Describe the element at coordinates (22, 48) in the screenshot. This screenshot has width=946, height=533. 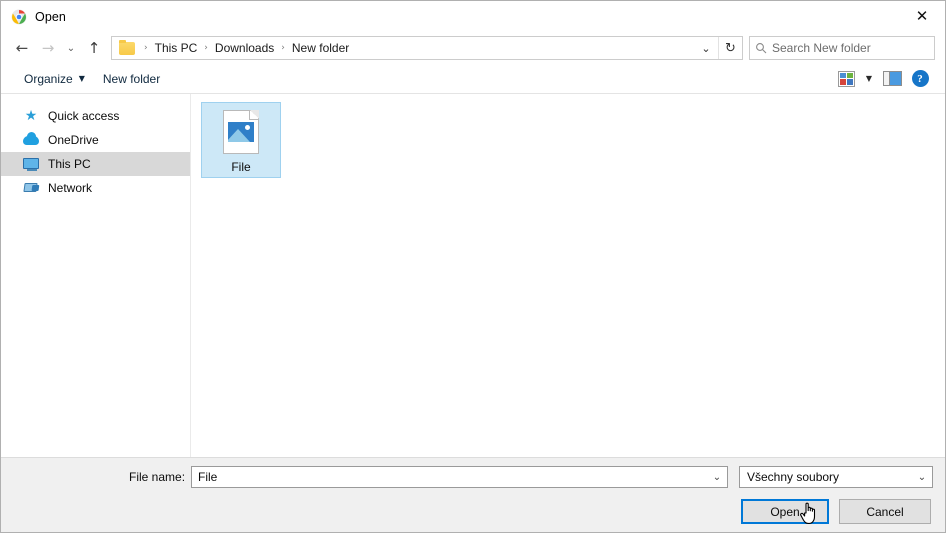
I see `back-button: ←` at that location.